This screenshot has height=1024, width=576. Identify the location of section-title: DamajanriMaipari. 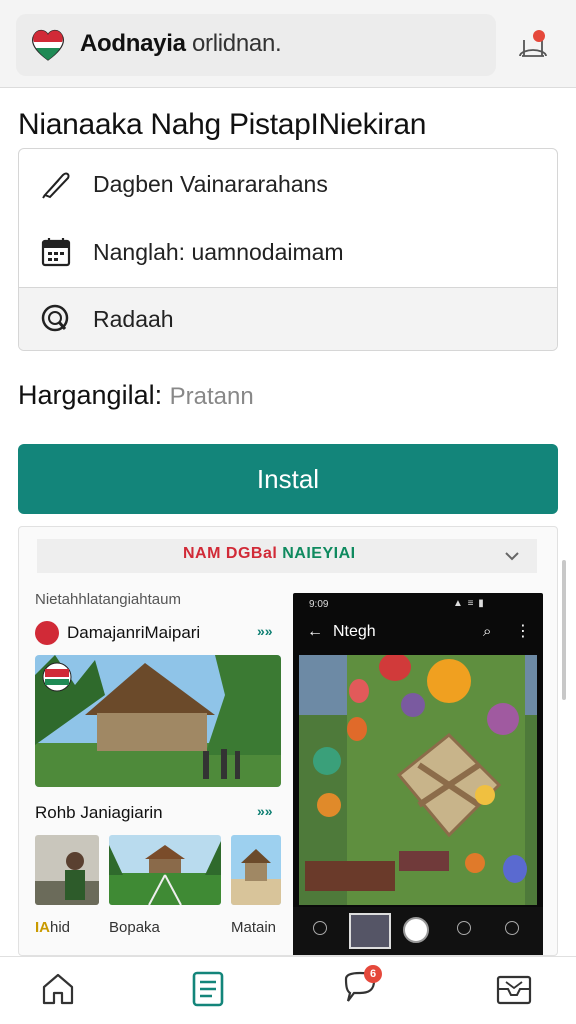
(134, 632).